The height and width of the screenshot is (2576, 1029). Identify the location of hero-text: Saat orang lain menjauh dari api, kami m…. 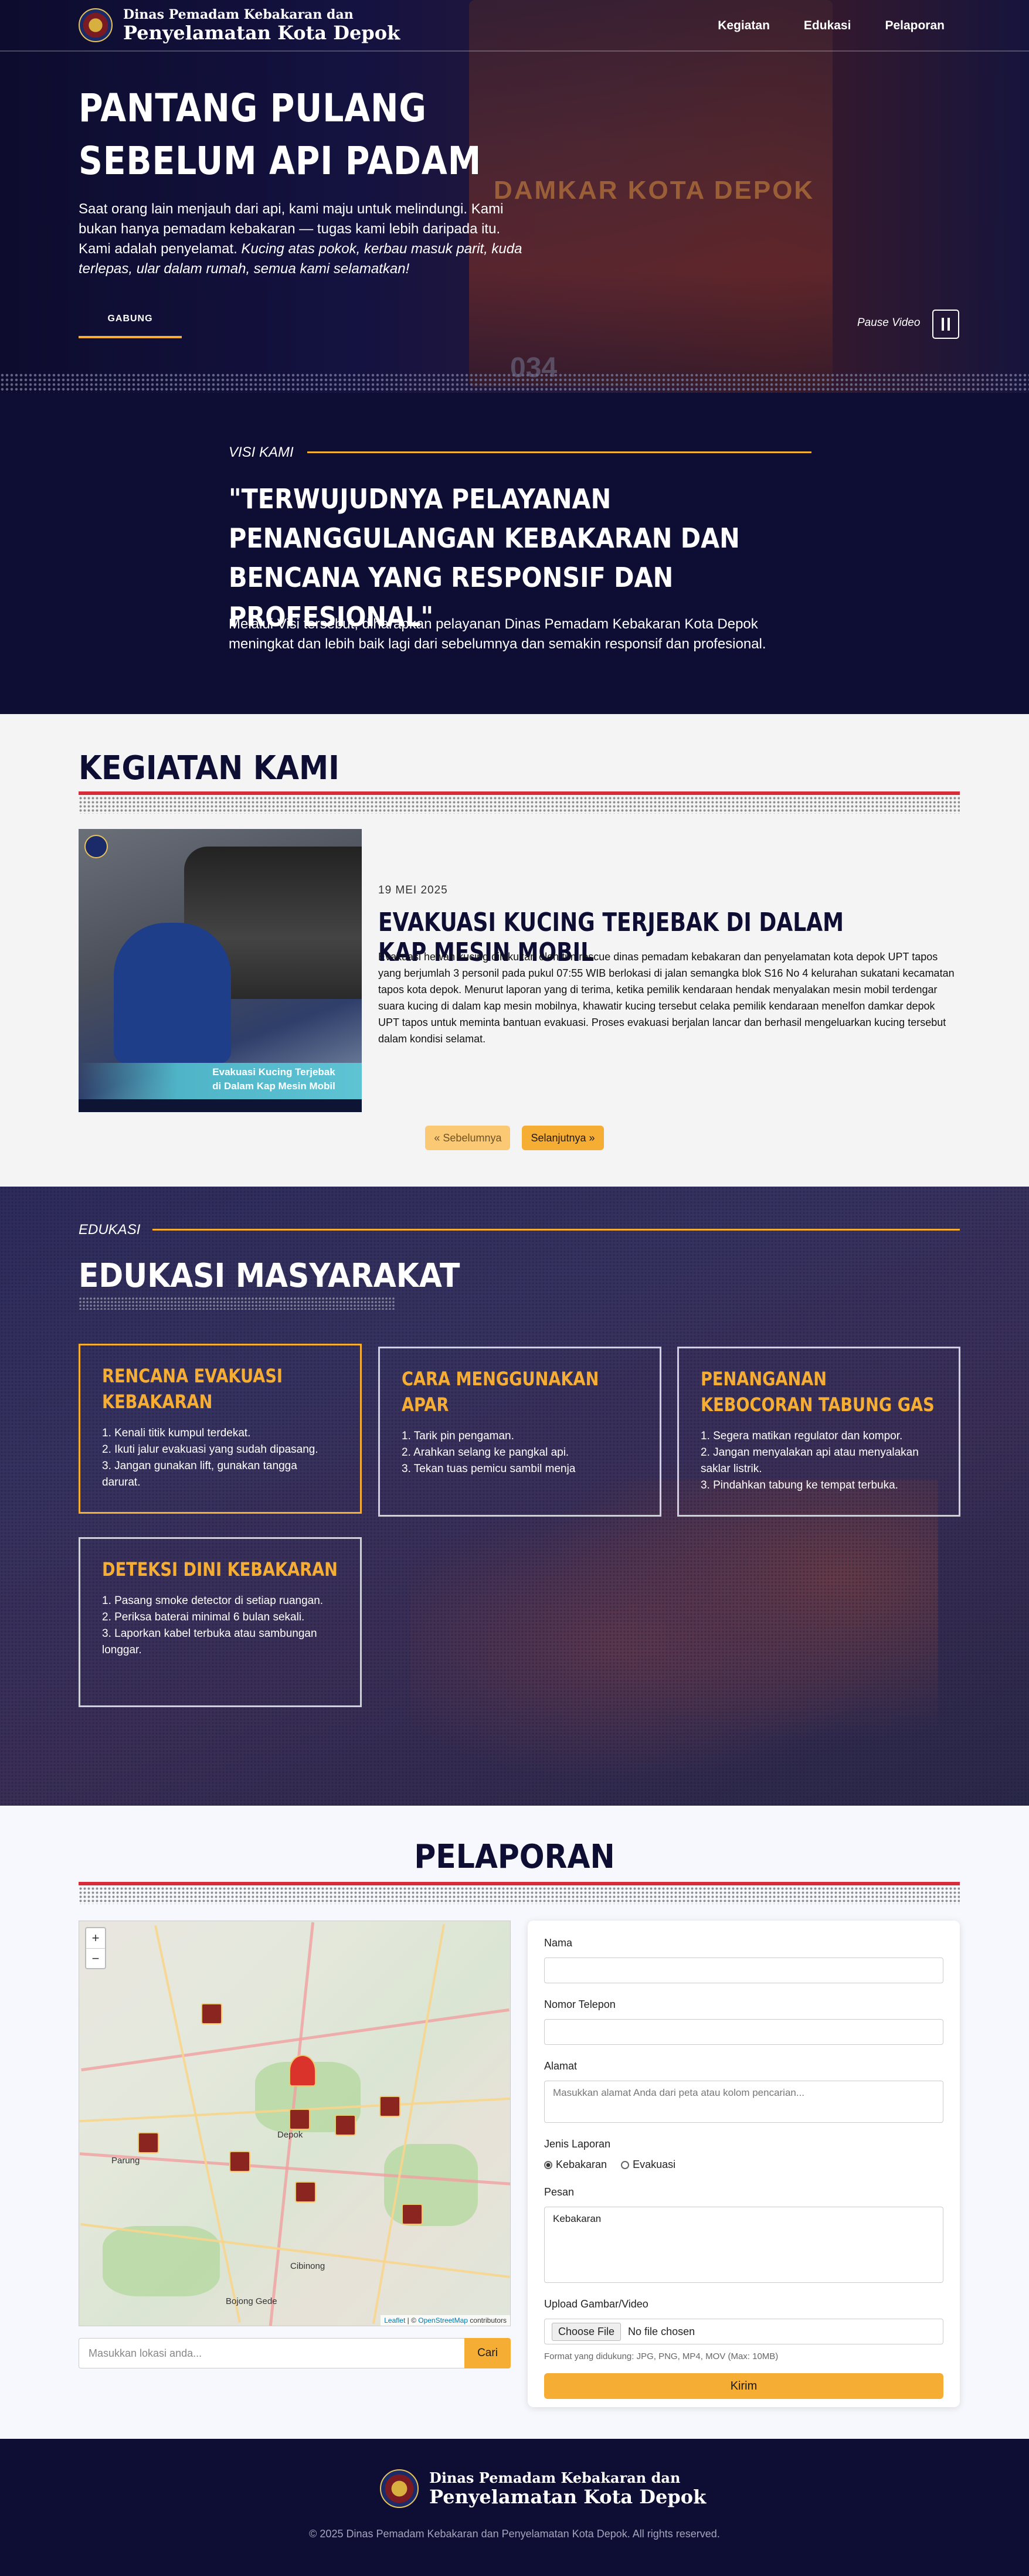
(300, 239).